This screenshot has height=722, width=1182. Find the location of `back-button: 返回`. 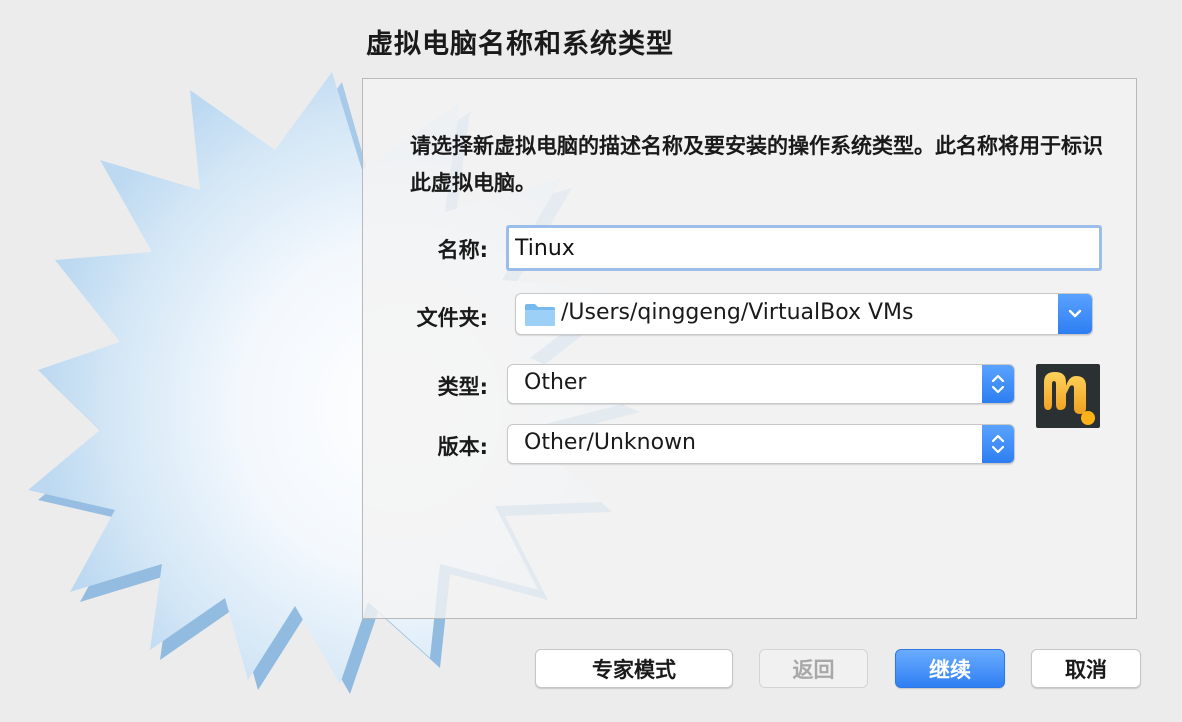

back-button: 返回 is located at coordinates (813, 668).